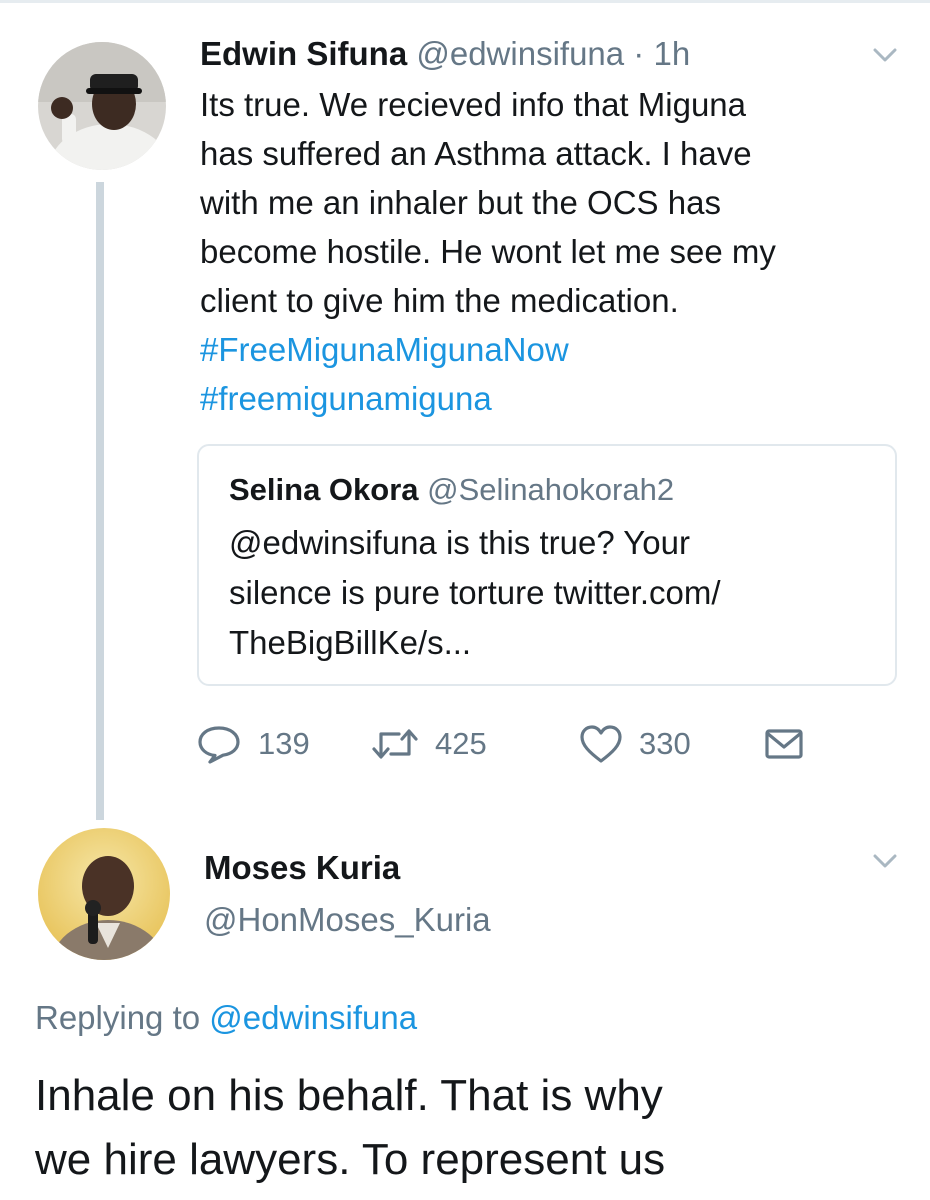 Image resolution: width=930 pixels, height=1200 pixels. I want to click on tweet-timestamp: 1h, so click(671, 53).